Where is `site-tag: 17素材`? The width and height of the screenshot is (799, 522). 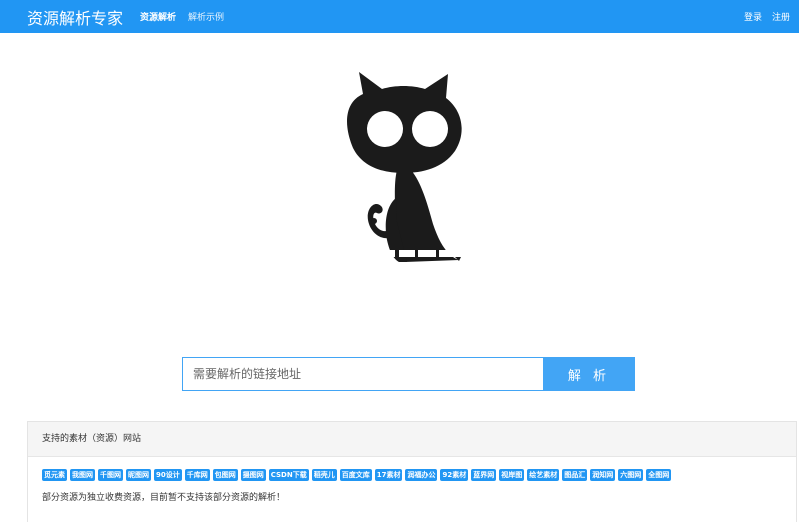 site-tag: 17素材 is located at coordinates (388, 475).